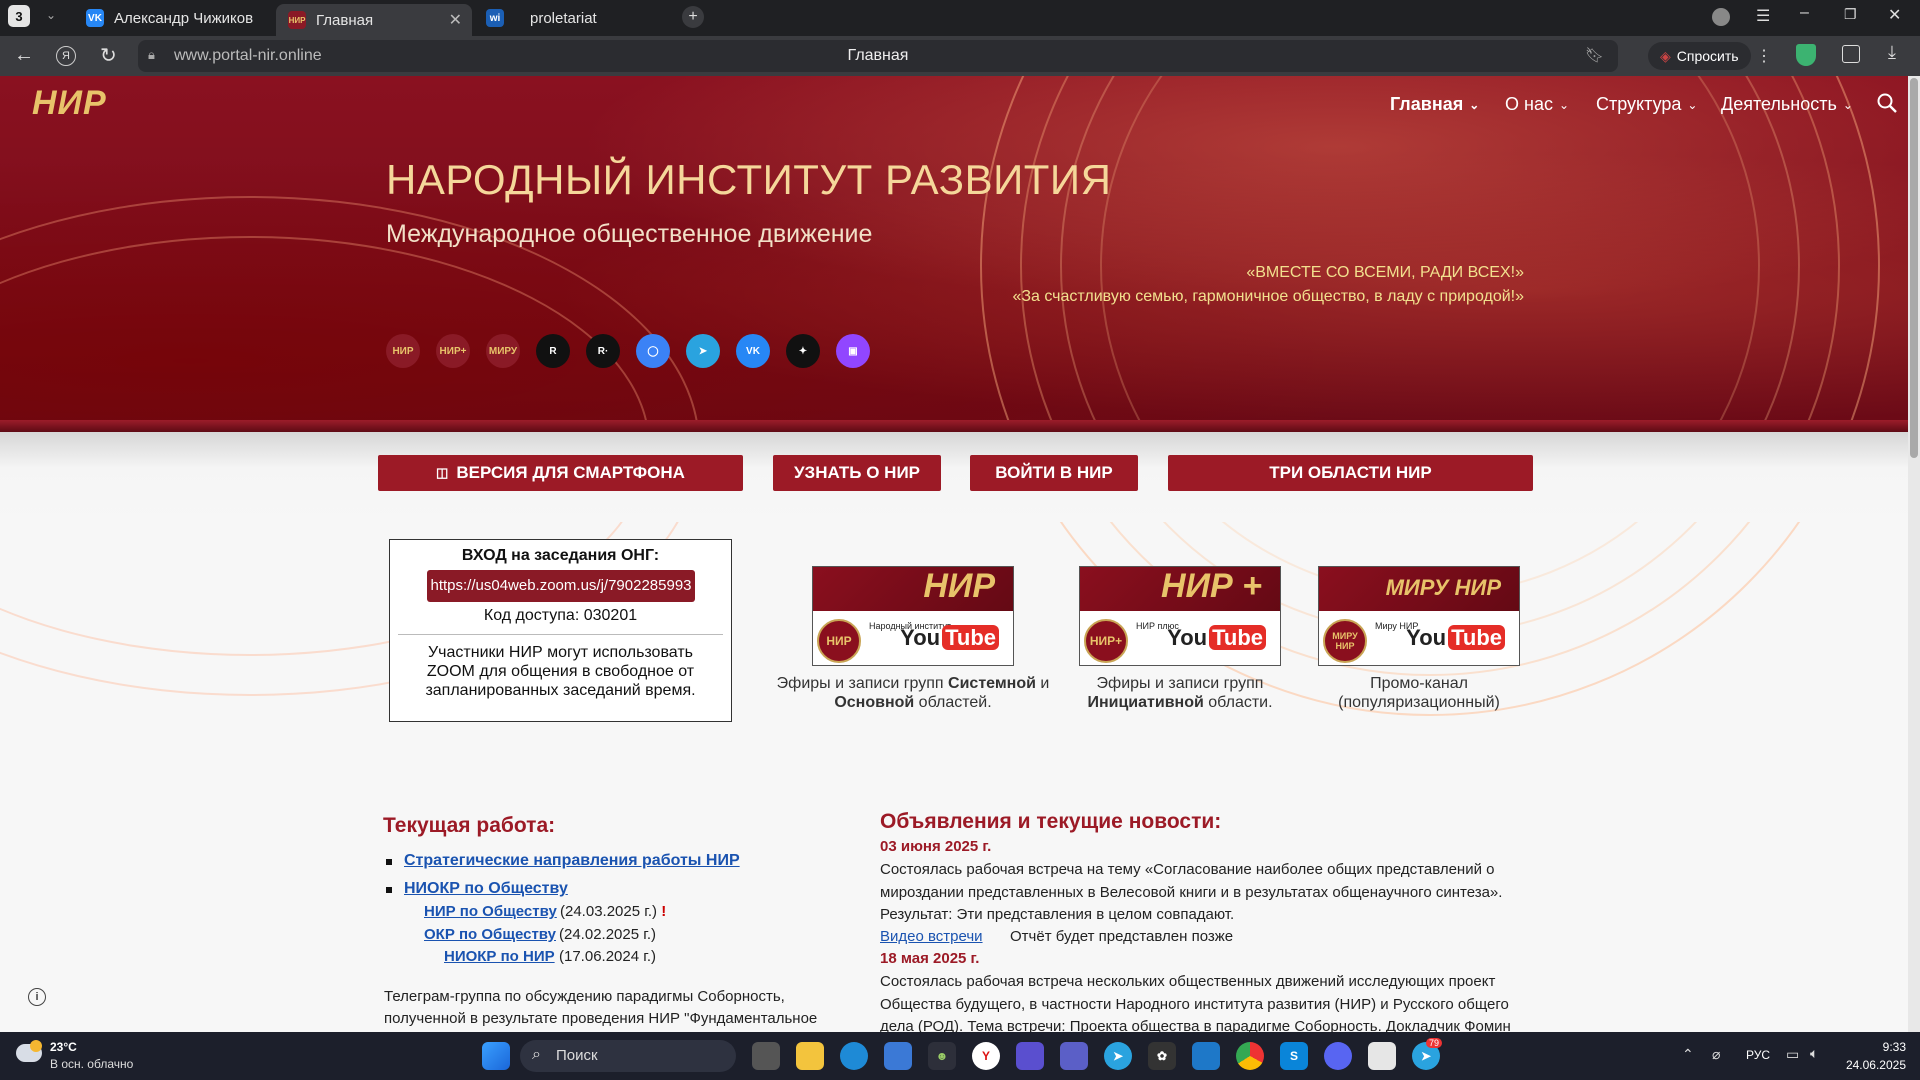 Image resolution: width=1920 pixels, height=1080 pixels. I want to click on nir-icon: НИР, so click(403, 351).